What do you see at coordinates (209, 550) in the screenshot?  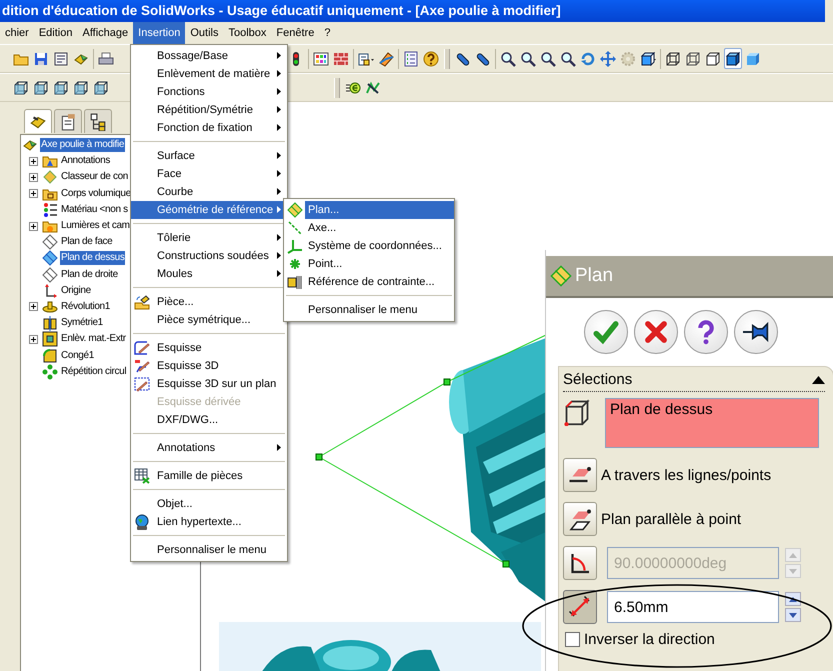 I see `menu-item: Personnaliser le menu` at bounding box center [209, 550].